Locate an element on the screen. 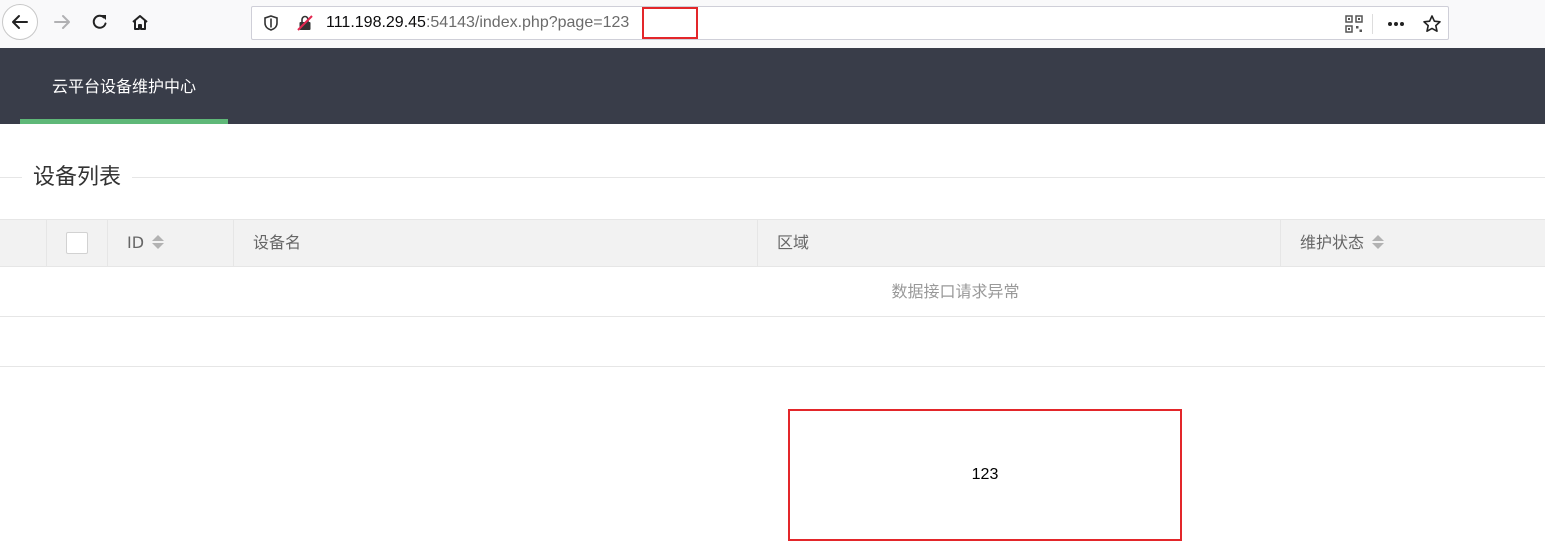  arrow-left-icon is located at coordinates (20, 22).